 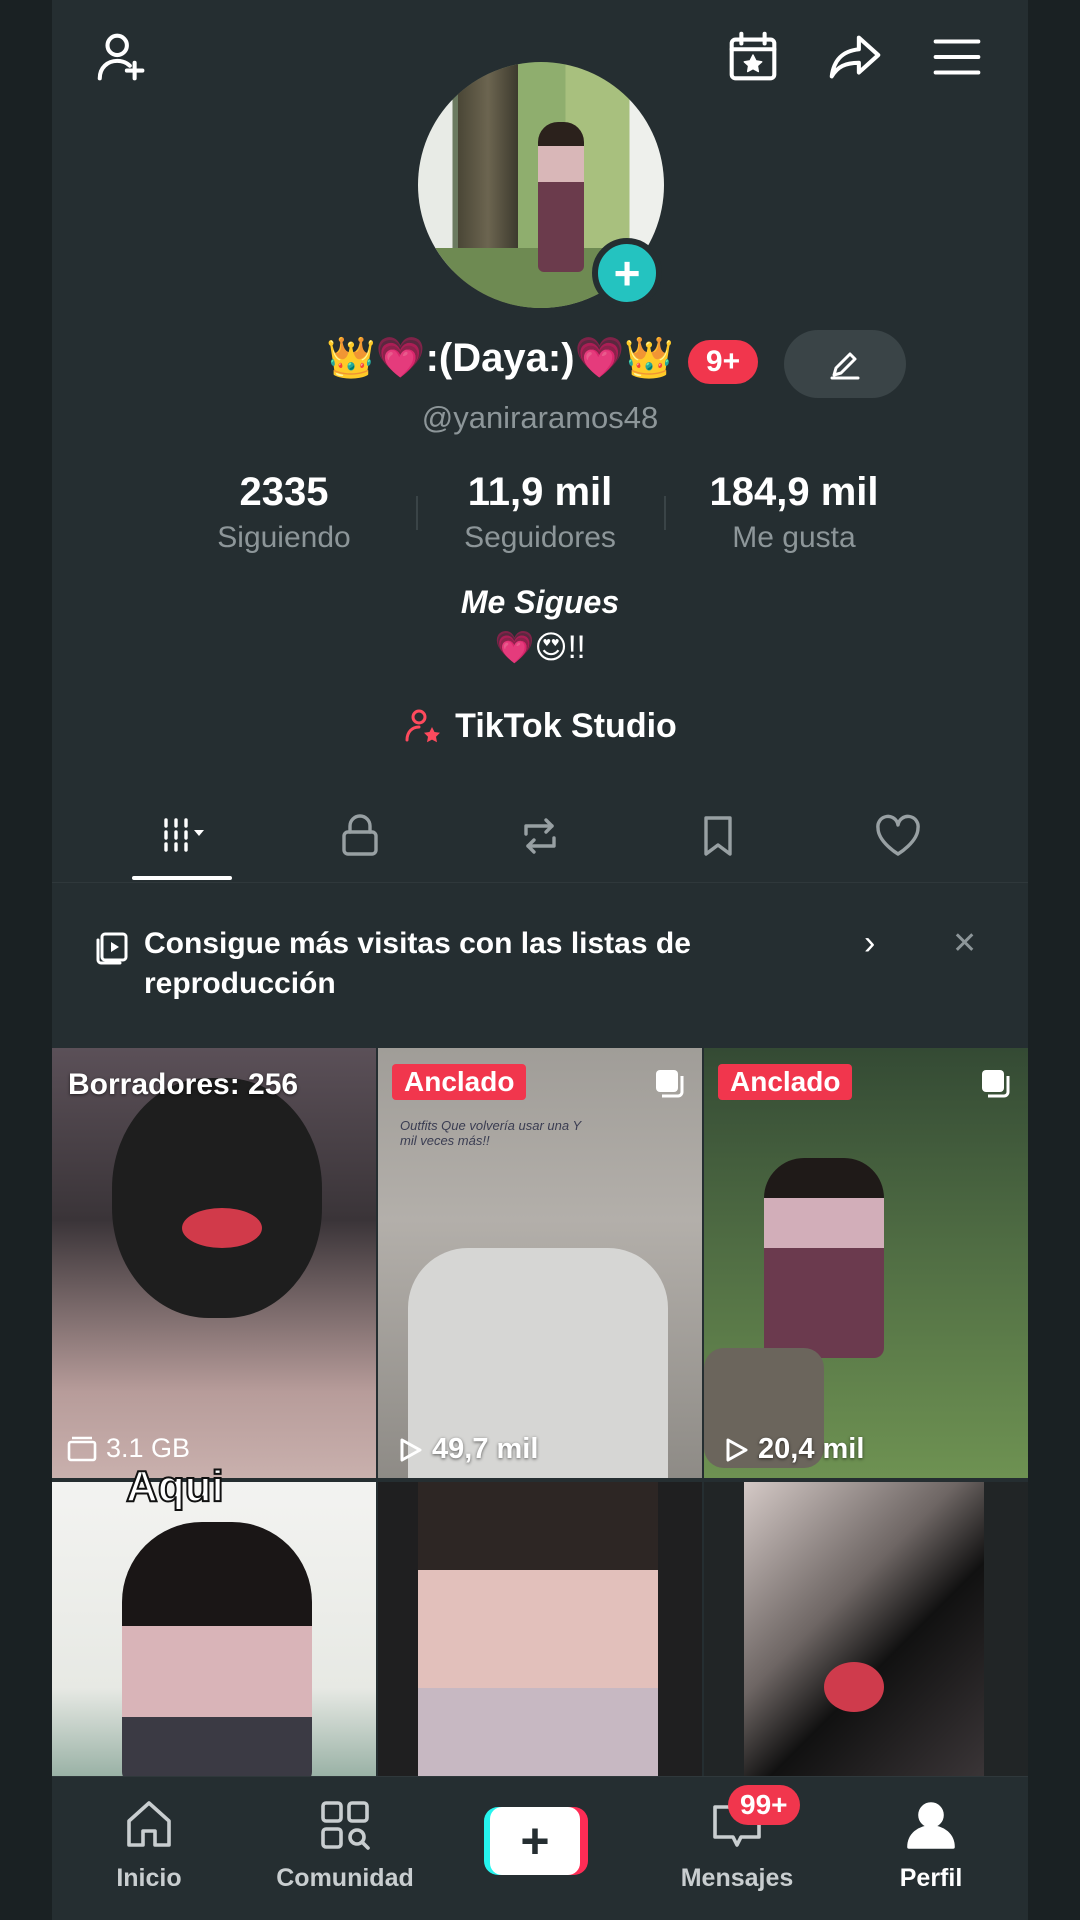 I want to click on lock-icon, so click(x=360, y=835).